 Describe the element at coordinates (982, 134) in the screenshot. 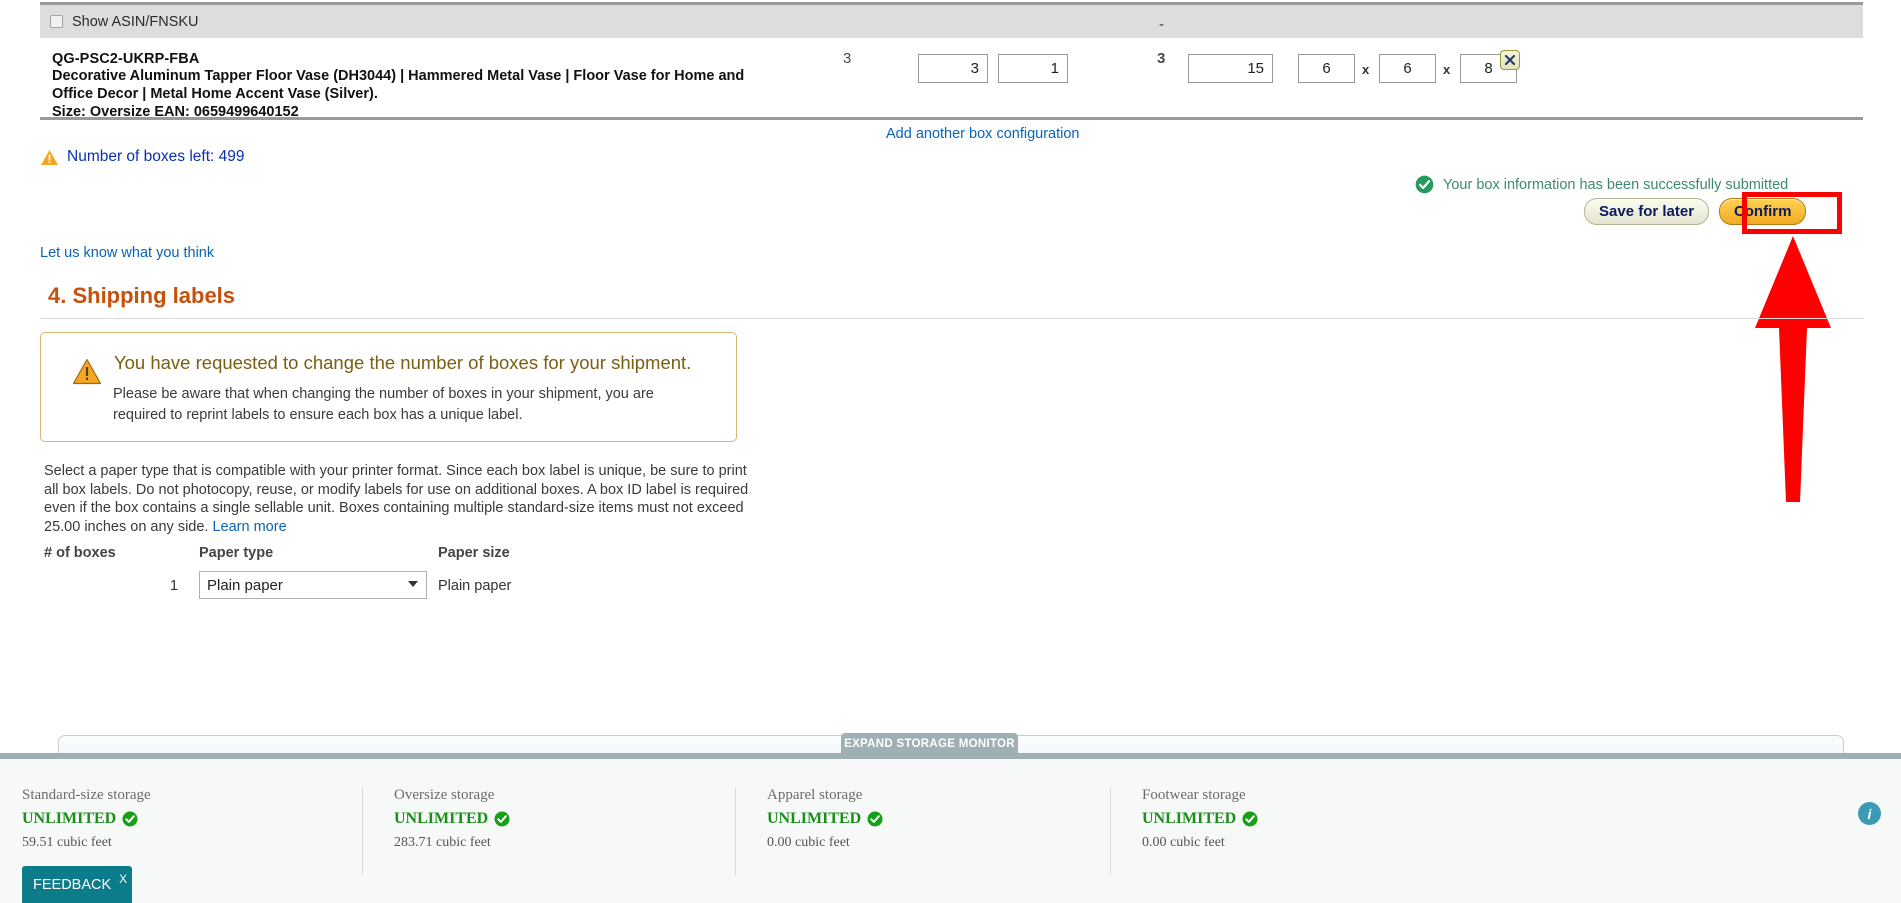

I see `add-box-configuration-link: Add another box configuration` at that location.